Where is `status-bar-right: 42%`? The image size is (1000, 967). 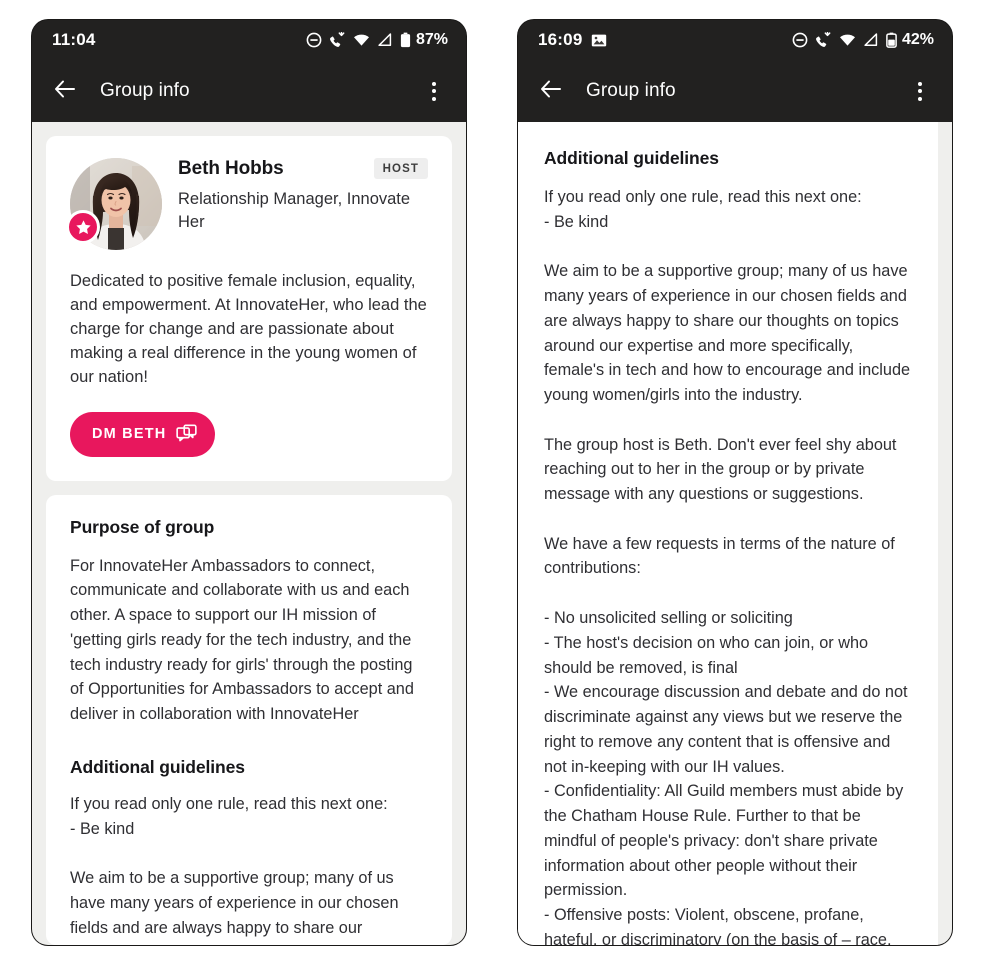
status-bar-right: 42% is located at coordinates (863, 40).